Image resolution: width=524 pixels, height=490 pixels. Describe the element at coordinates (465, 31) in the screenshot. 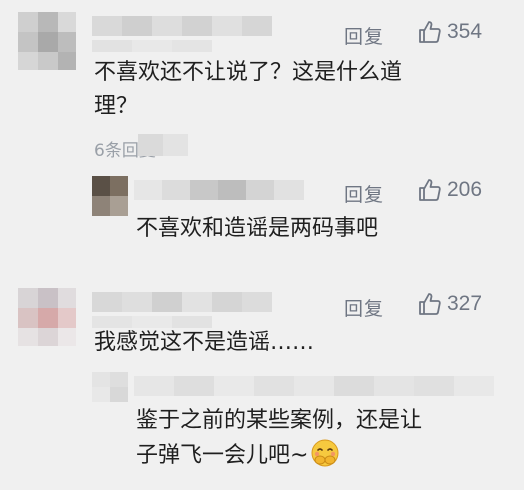

I see `like-count: 354` at that location.